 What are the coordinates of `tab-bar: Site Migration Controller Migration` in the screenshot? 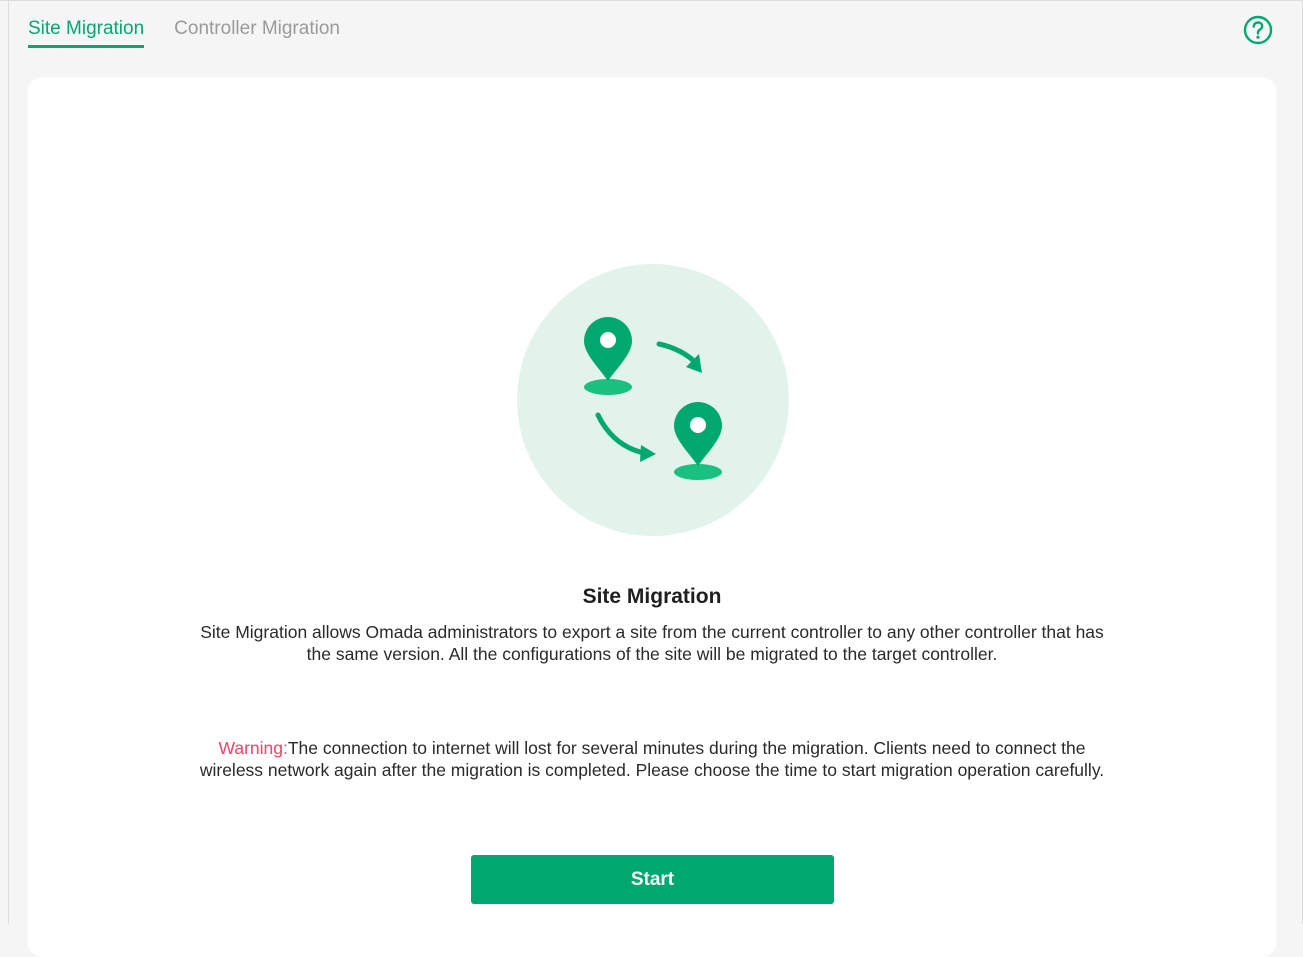 It's located at (184, 32).